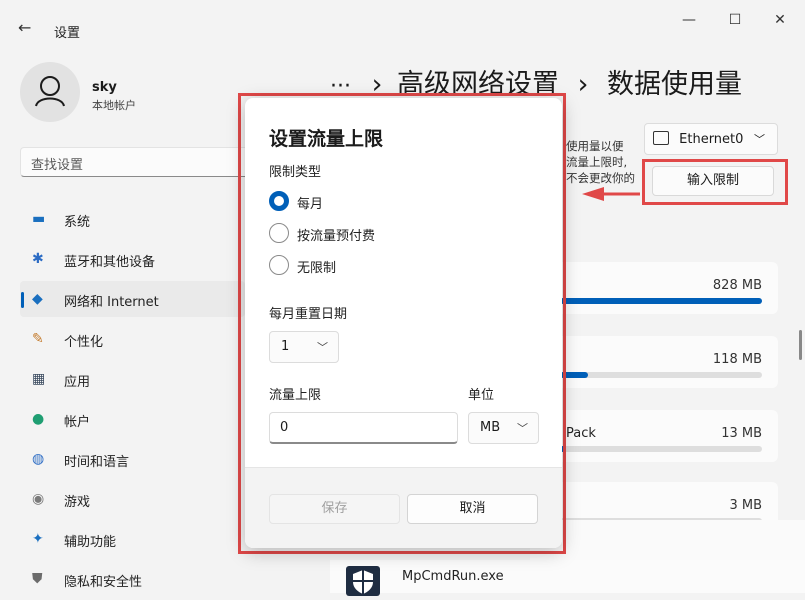  I want to click on monitor-icon: ▬, so click(39, 219).